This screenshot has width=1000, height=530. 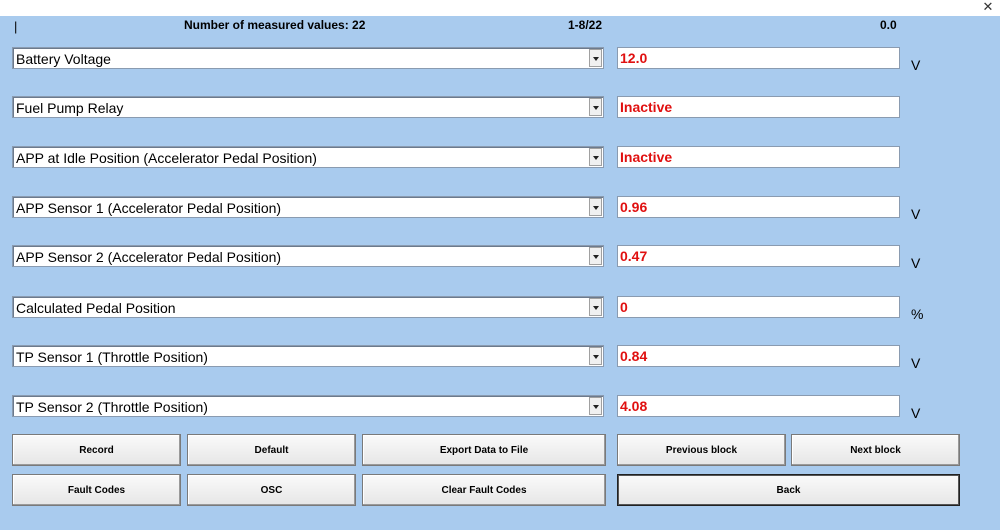 What do you see at coordinates (308, 406) in the screenshot?
I see `parameter-select: TP Sensor 2 (Throttle Position)` at bounding box center [308, 406].